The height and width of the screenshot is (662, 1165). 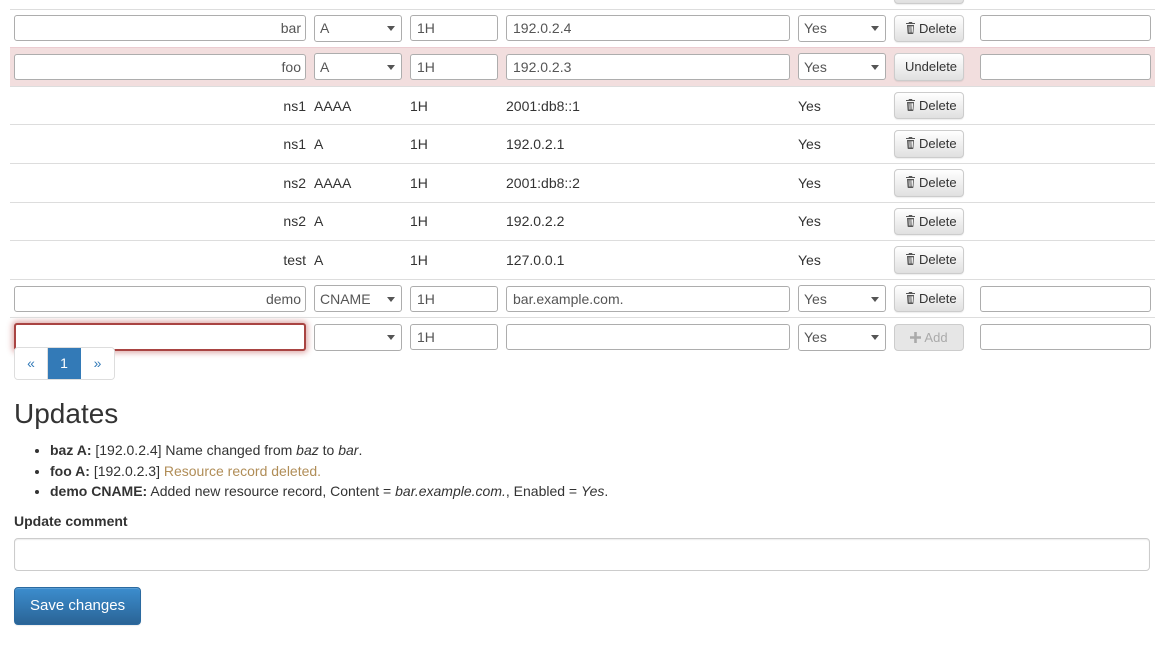 I want to click on record-content-text: 2001:db8::1, so click(x=543, y=105).